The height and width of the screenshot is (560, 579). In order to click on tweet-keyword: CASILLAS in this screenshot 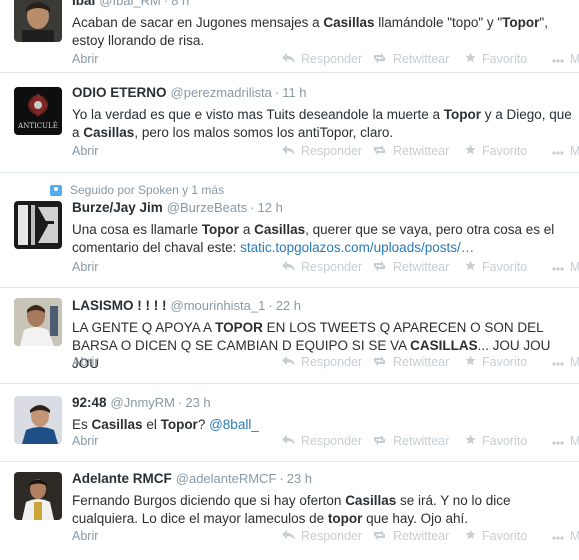, I will do `click(444, 345)`.